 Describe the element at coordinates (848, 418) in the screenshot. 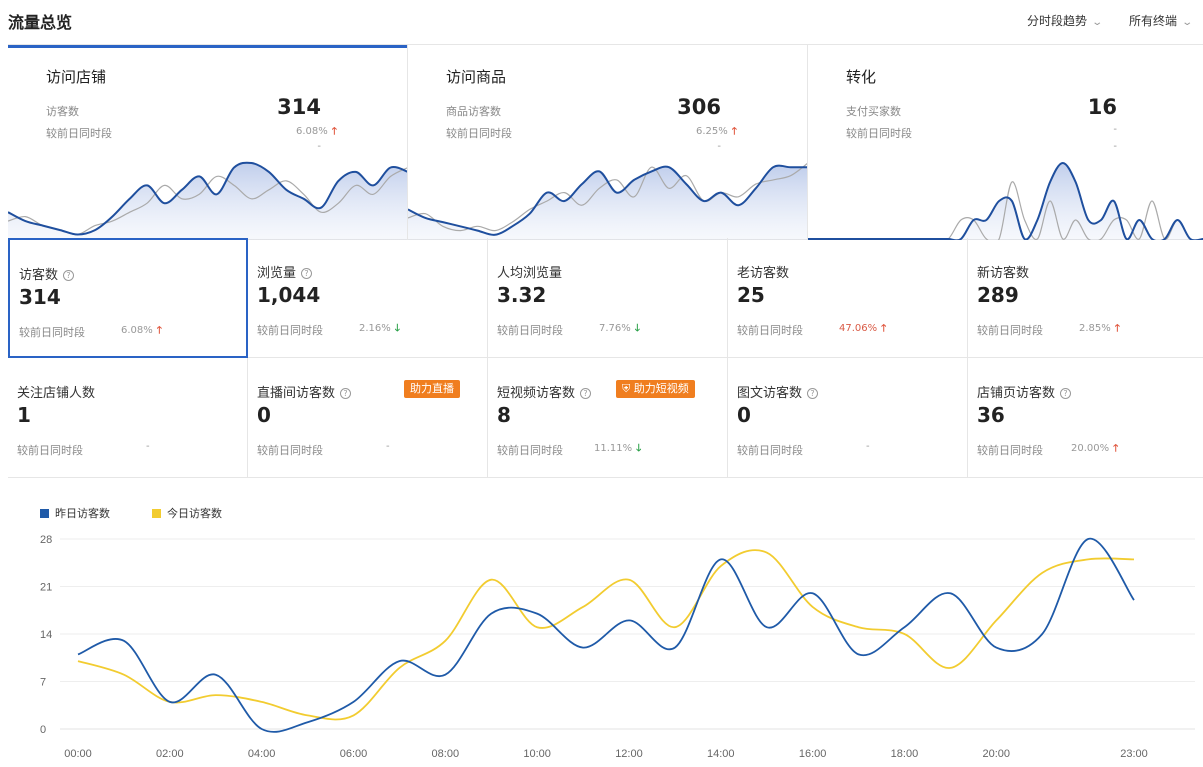

I see `metric-image-text-visitors: 图文访客数? 0 较前日同时段 -` at that location.